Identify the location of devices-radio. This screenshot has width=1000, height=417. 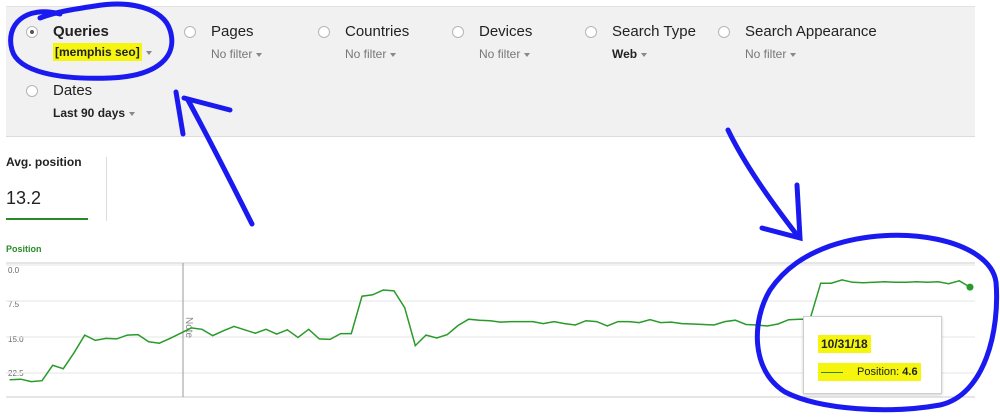
(458, 32).